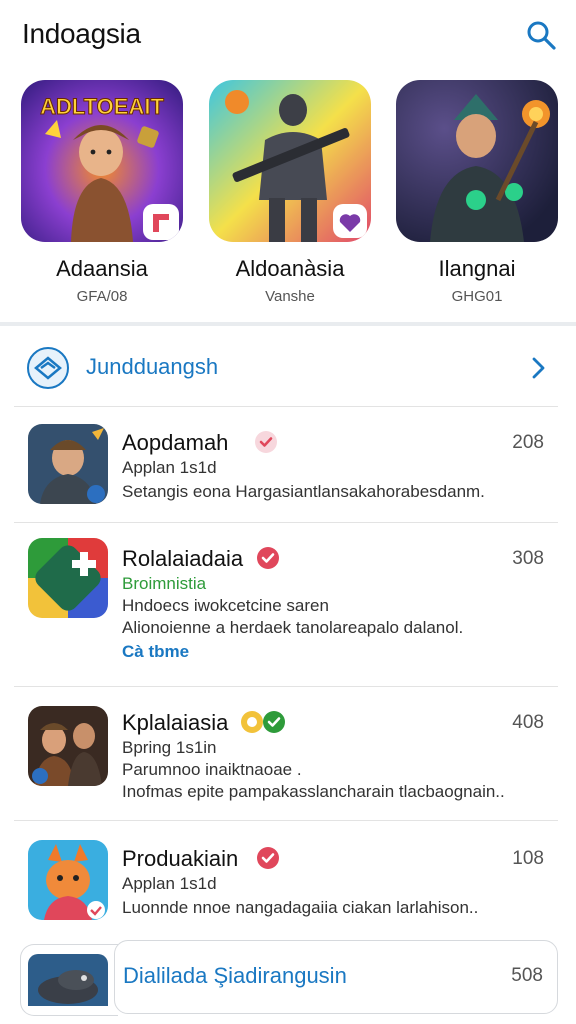 This screenshot has height=1024, width=576. I want to click on svg-text: ADLTOEAIT, so click(102, 106).